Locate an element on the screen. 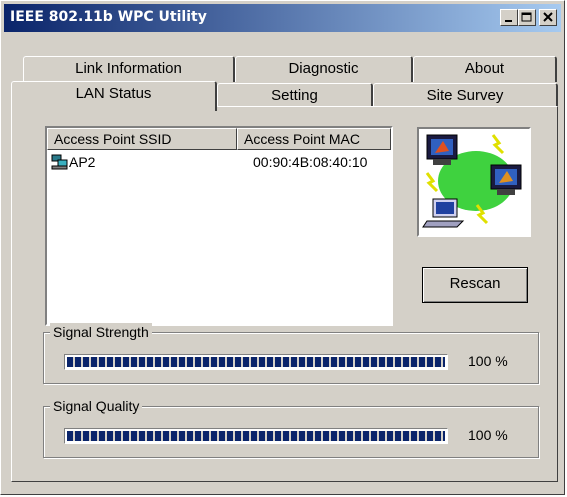 The image size is (567, 497). rescan-button: Rescan is located at coordinates (475, 285).